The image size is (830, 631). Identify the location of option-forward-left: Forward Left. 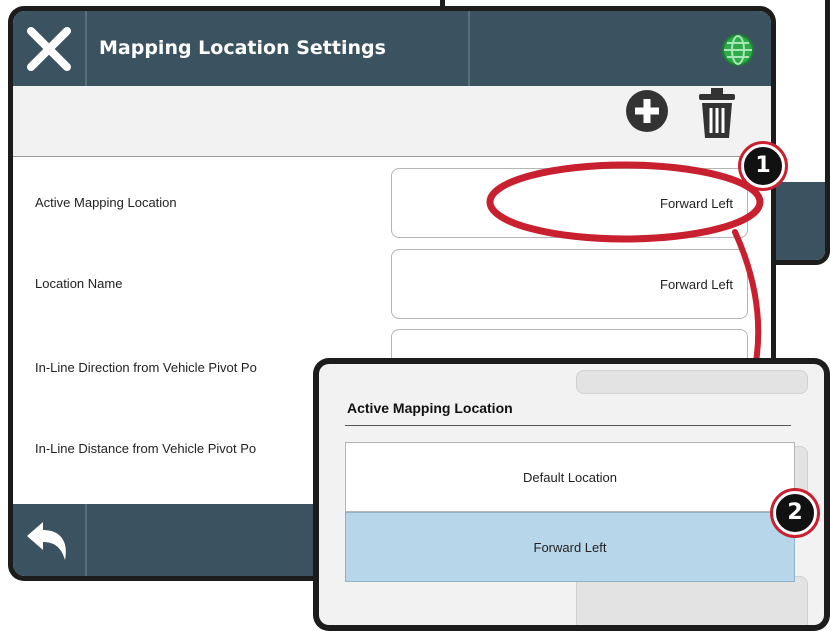
(570, 547).